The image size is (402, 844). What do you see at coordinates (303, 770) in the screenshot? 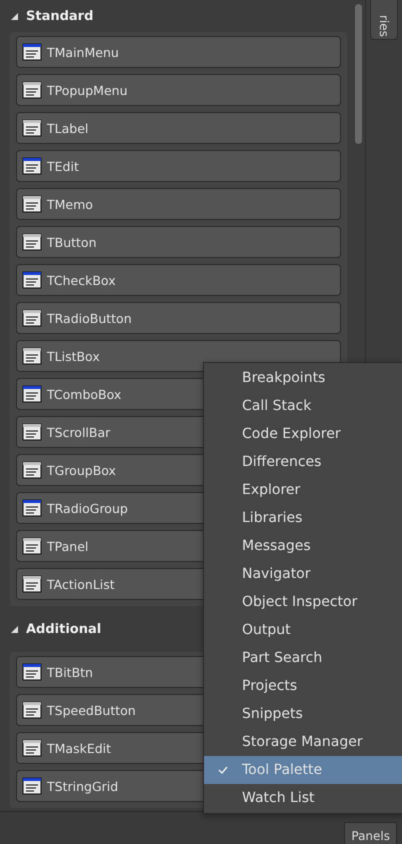
I see `menu-item: Tool Palette` at bounding box center [303, 770].